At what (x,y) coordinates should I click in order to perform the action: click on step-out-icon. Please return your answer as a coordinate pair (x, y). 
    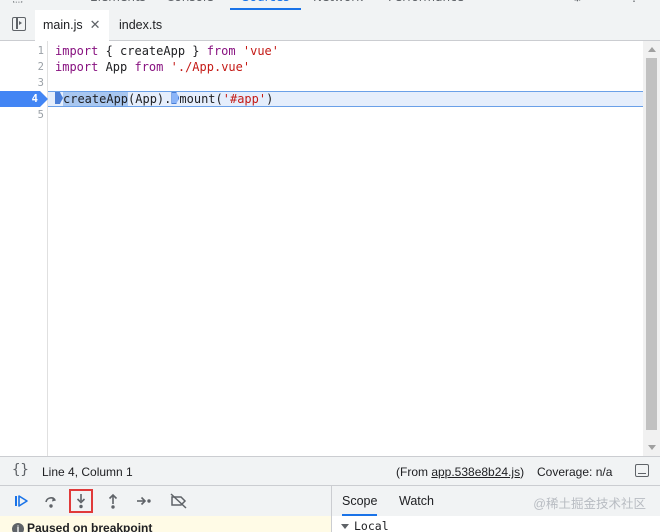
    Looking at the image, I should click on (113, 501).